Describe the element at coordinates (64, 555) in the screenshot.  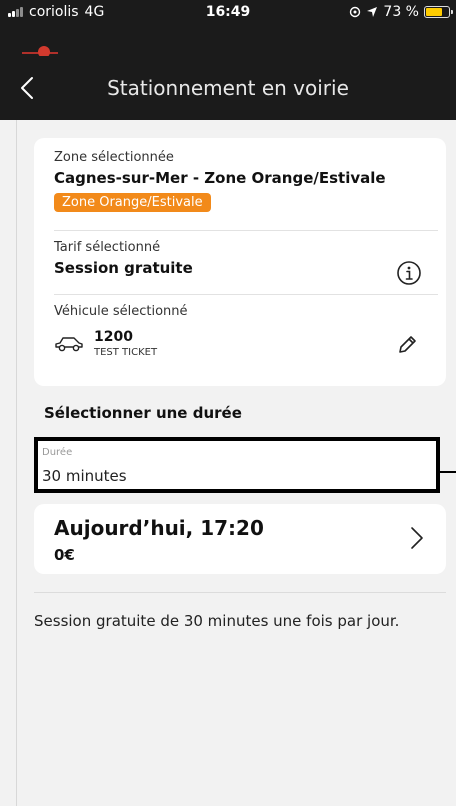
I see `schedule-price: 0€` at that location.